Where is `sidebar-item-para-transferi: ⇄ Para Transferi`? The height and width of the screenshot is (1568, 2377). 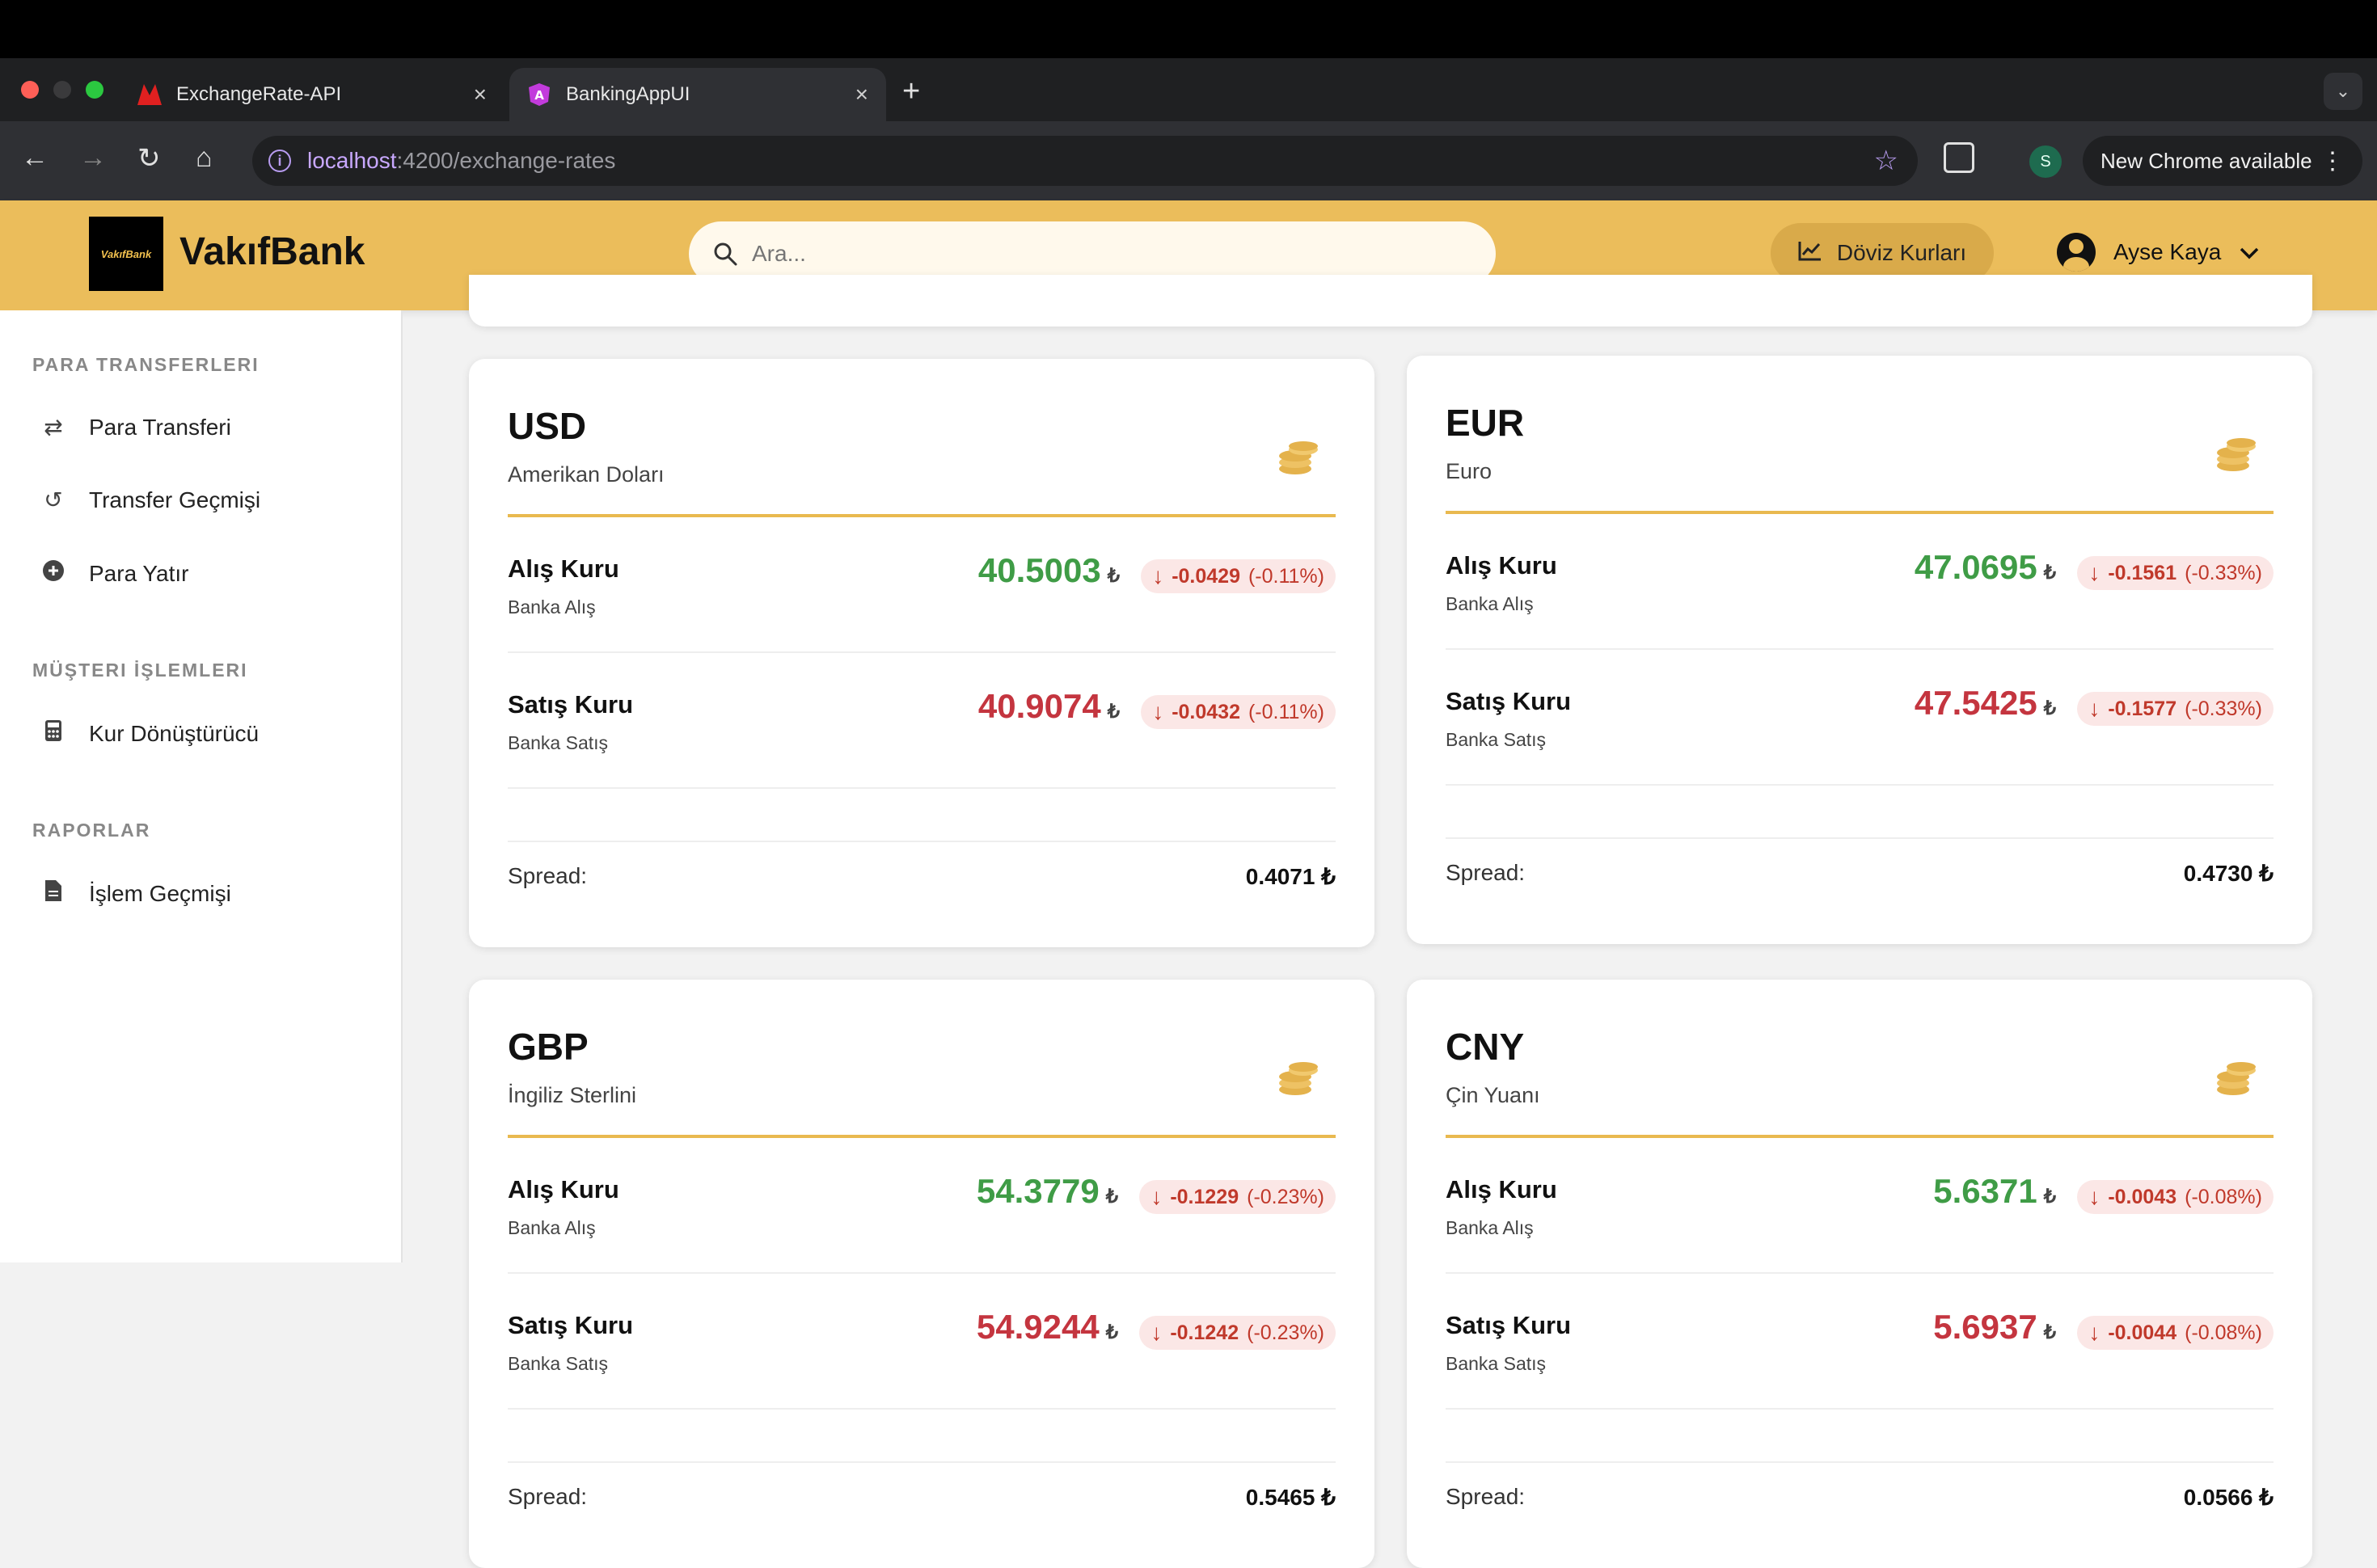
sidebar-item-para-transferi: ⇄ Para Transferi is located at coordinates (135, 427).